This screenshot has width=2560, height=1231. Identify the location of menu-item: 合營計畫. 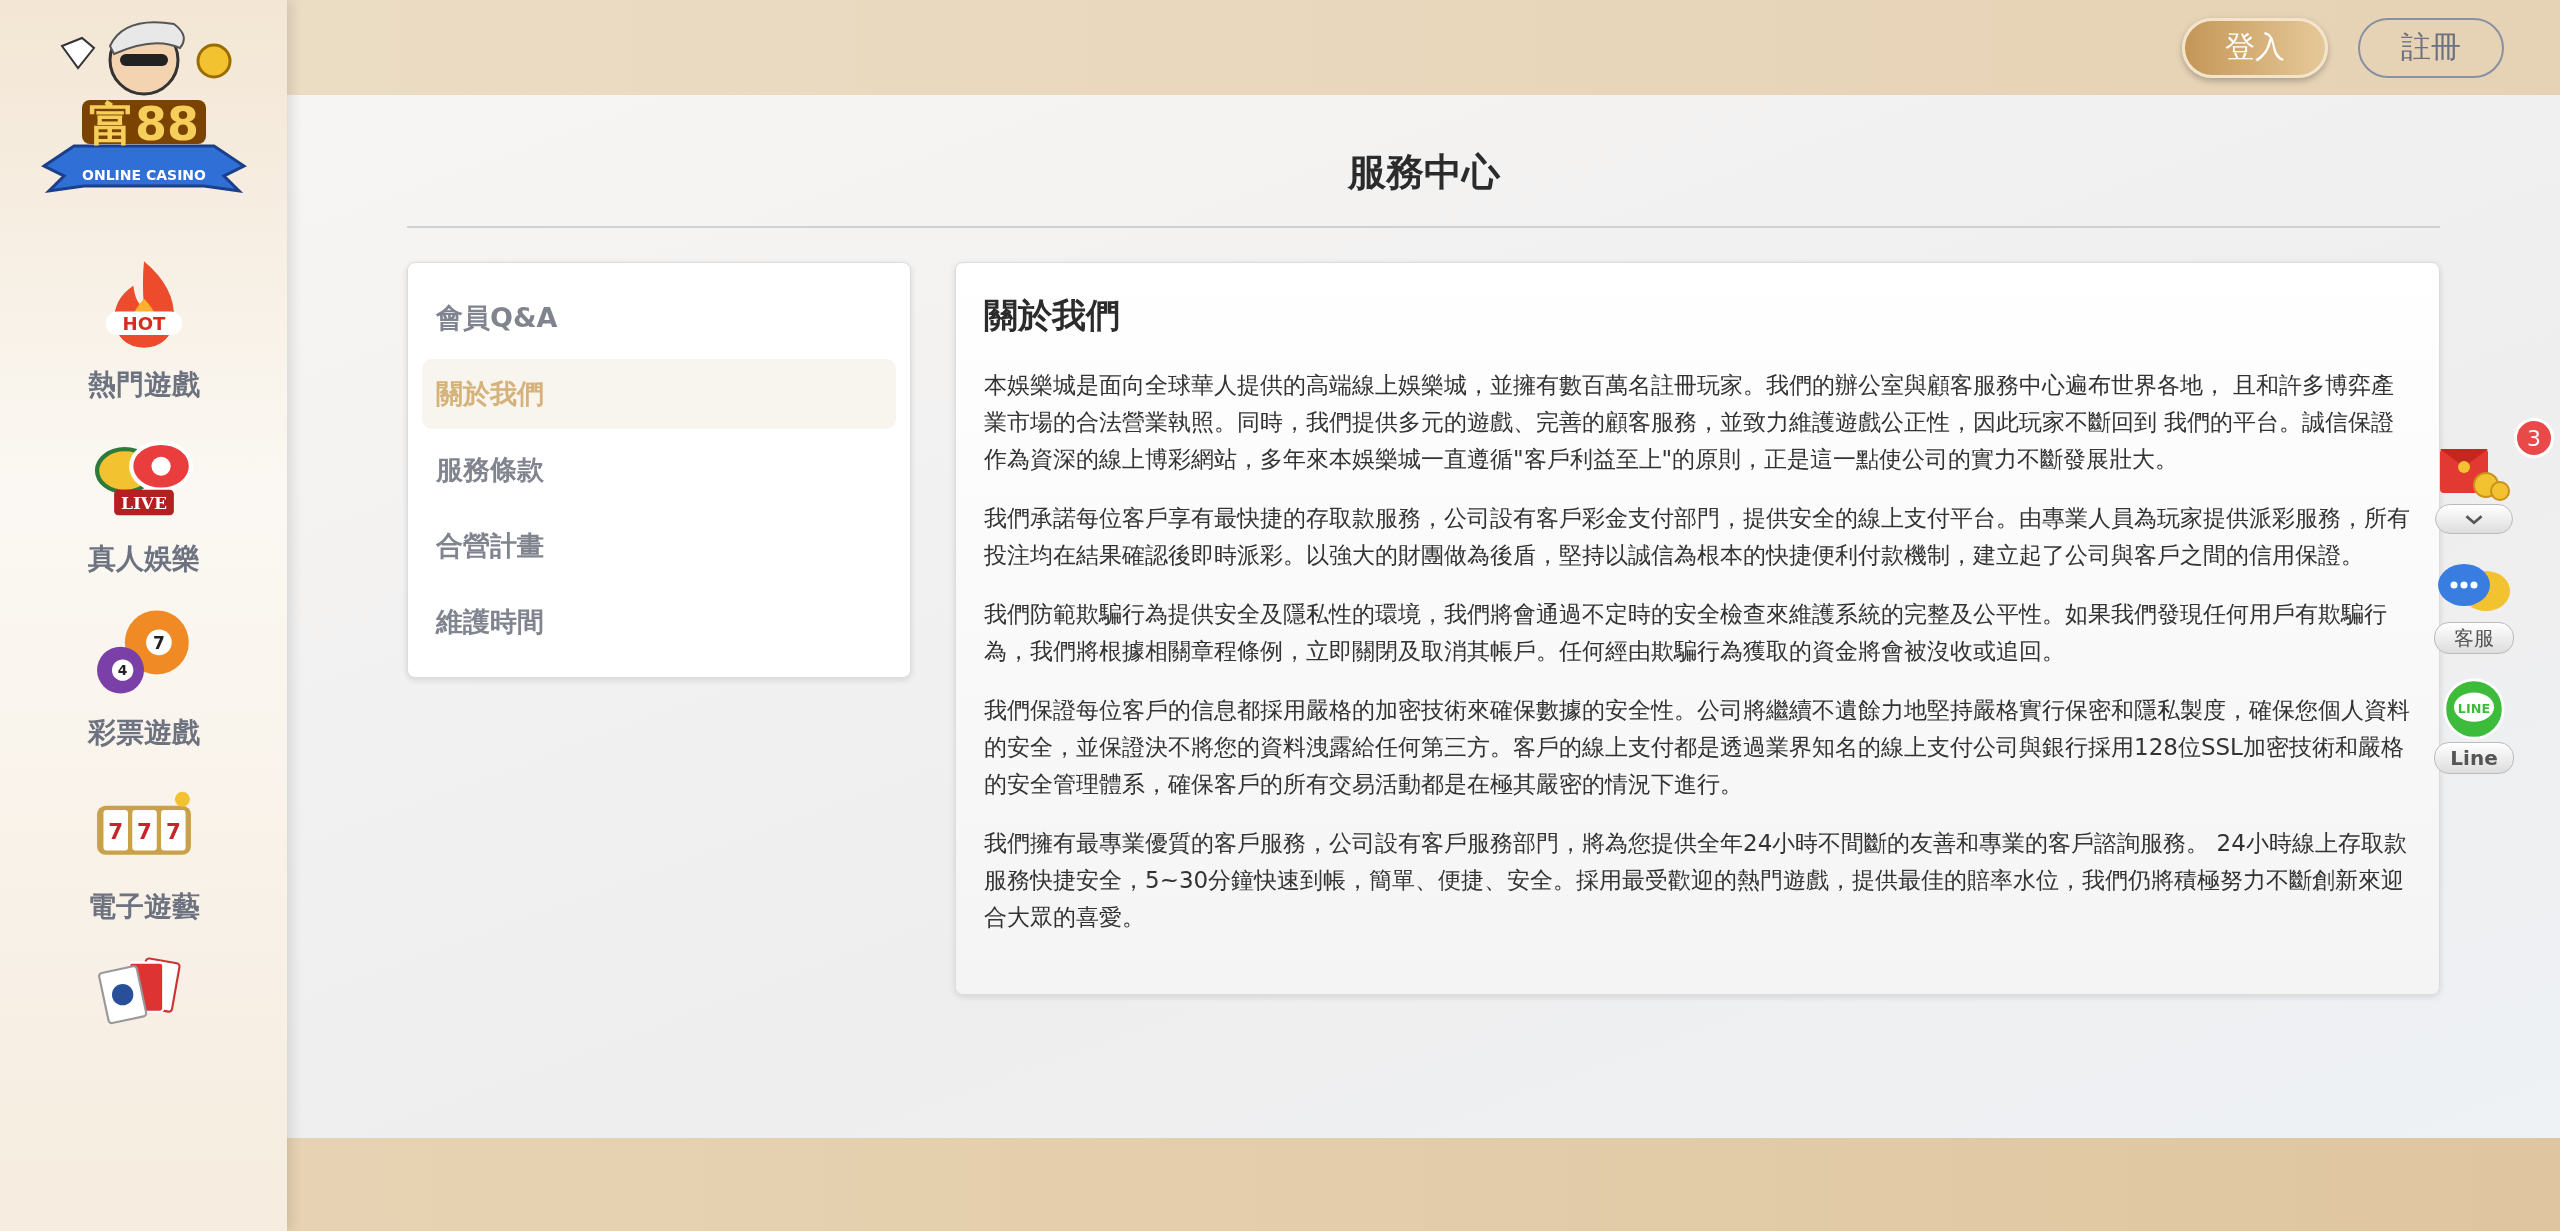
(659, 546).